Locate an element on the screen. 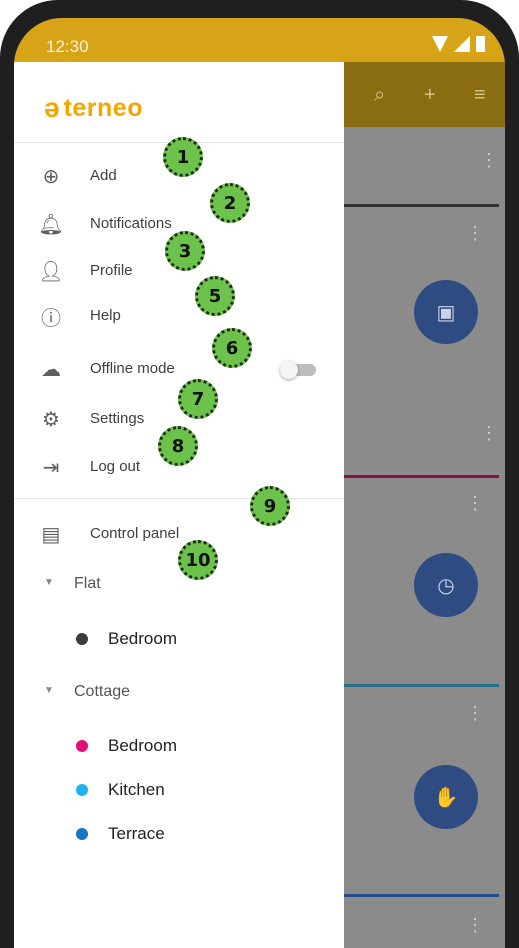 This screenshot has height=948, width=519. logout-icon: ⇥ is located at coordinates (51, 467).